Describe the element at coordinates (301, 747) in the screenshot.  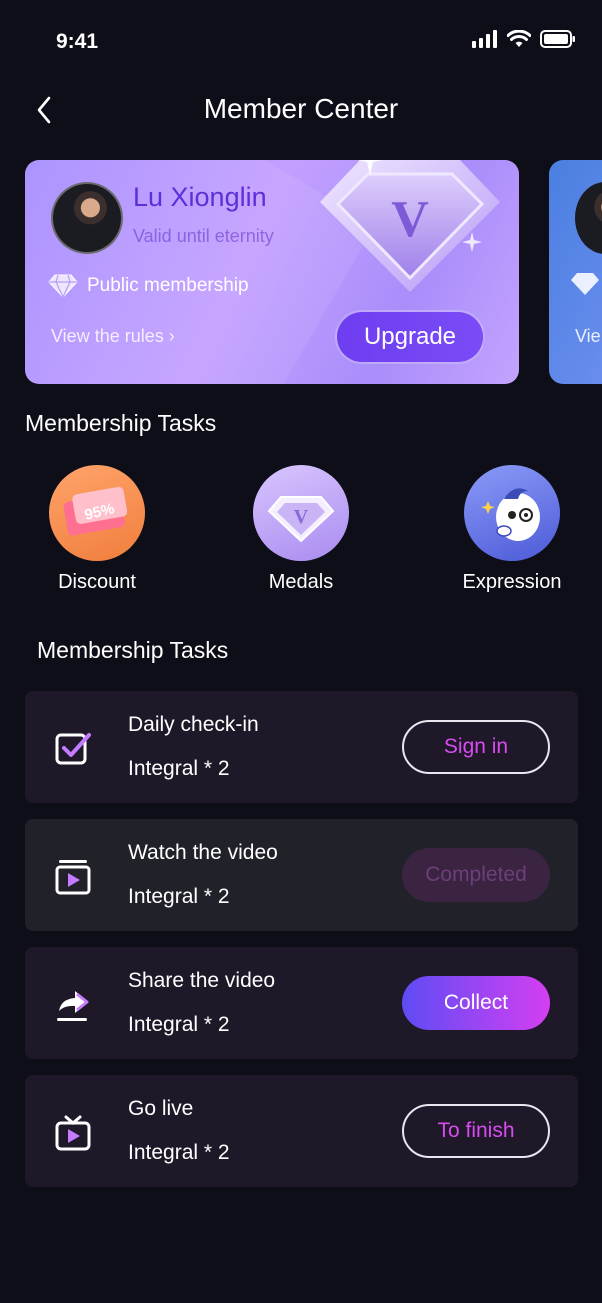
I see `task-row: Daily check-in Integral * 2 Sign in` at that location.